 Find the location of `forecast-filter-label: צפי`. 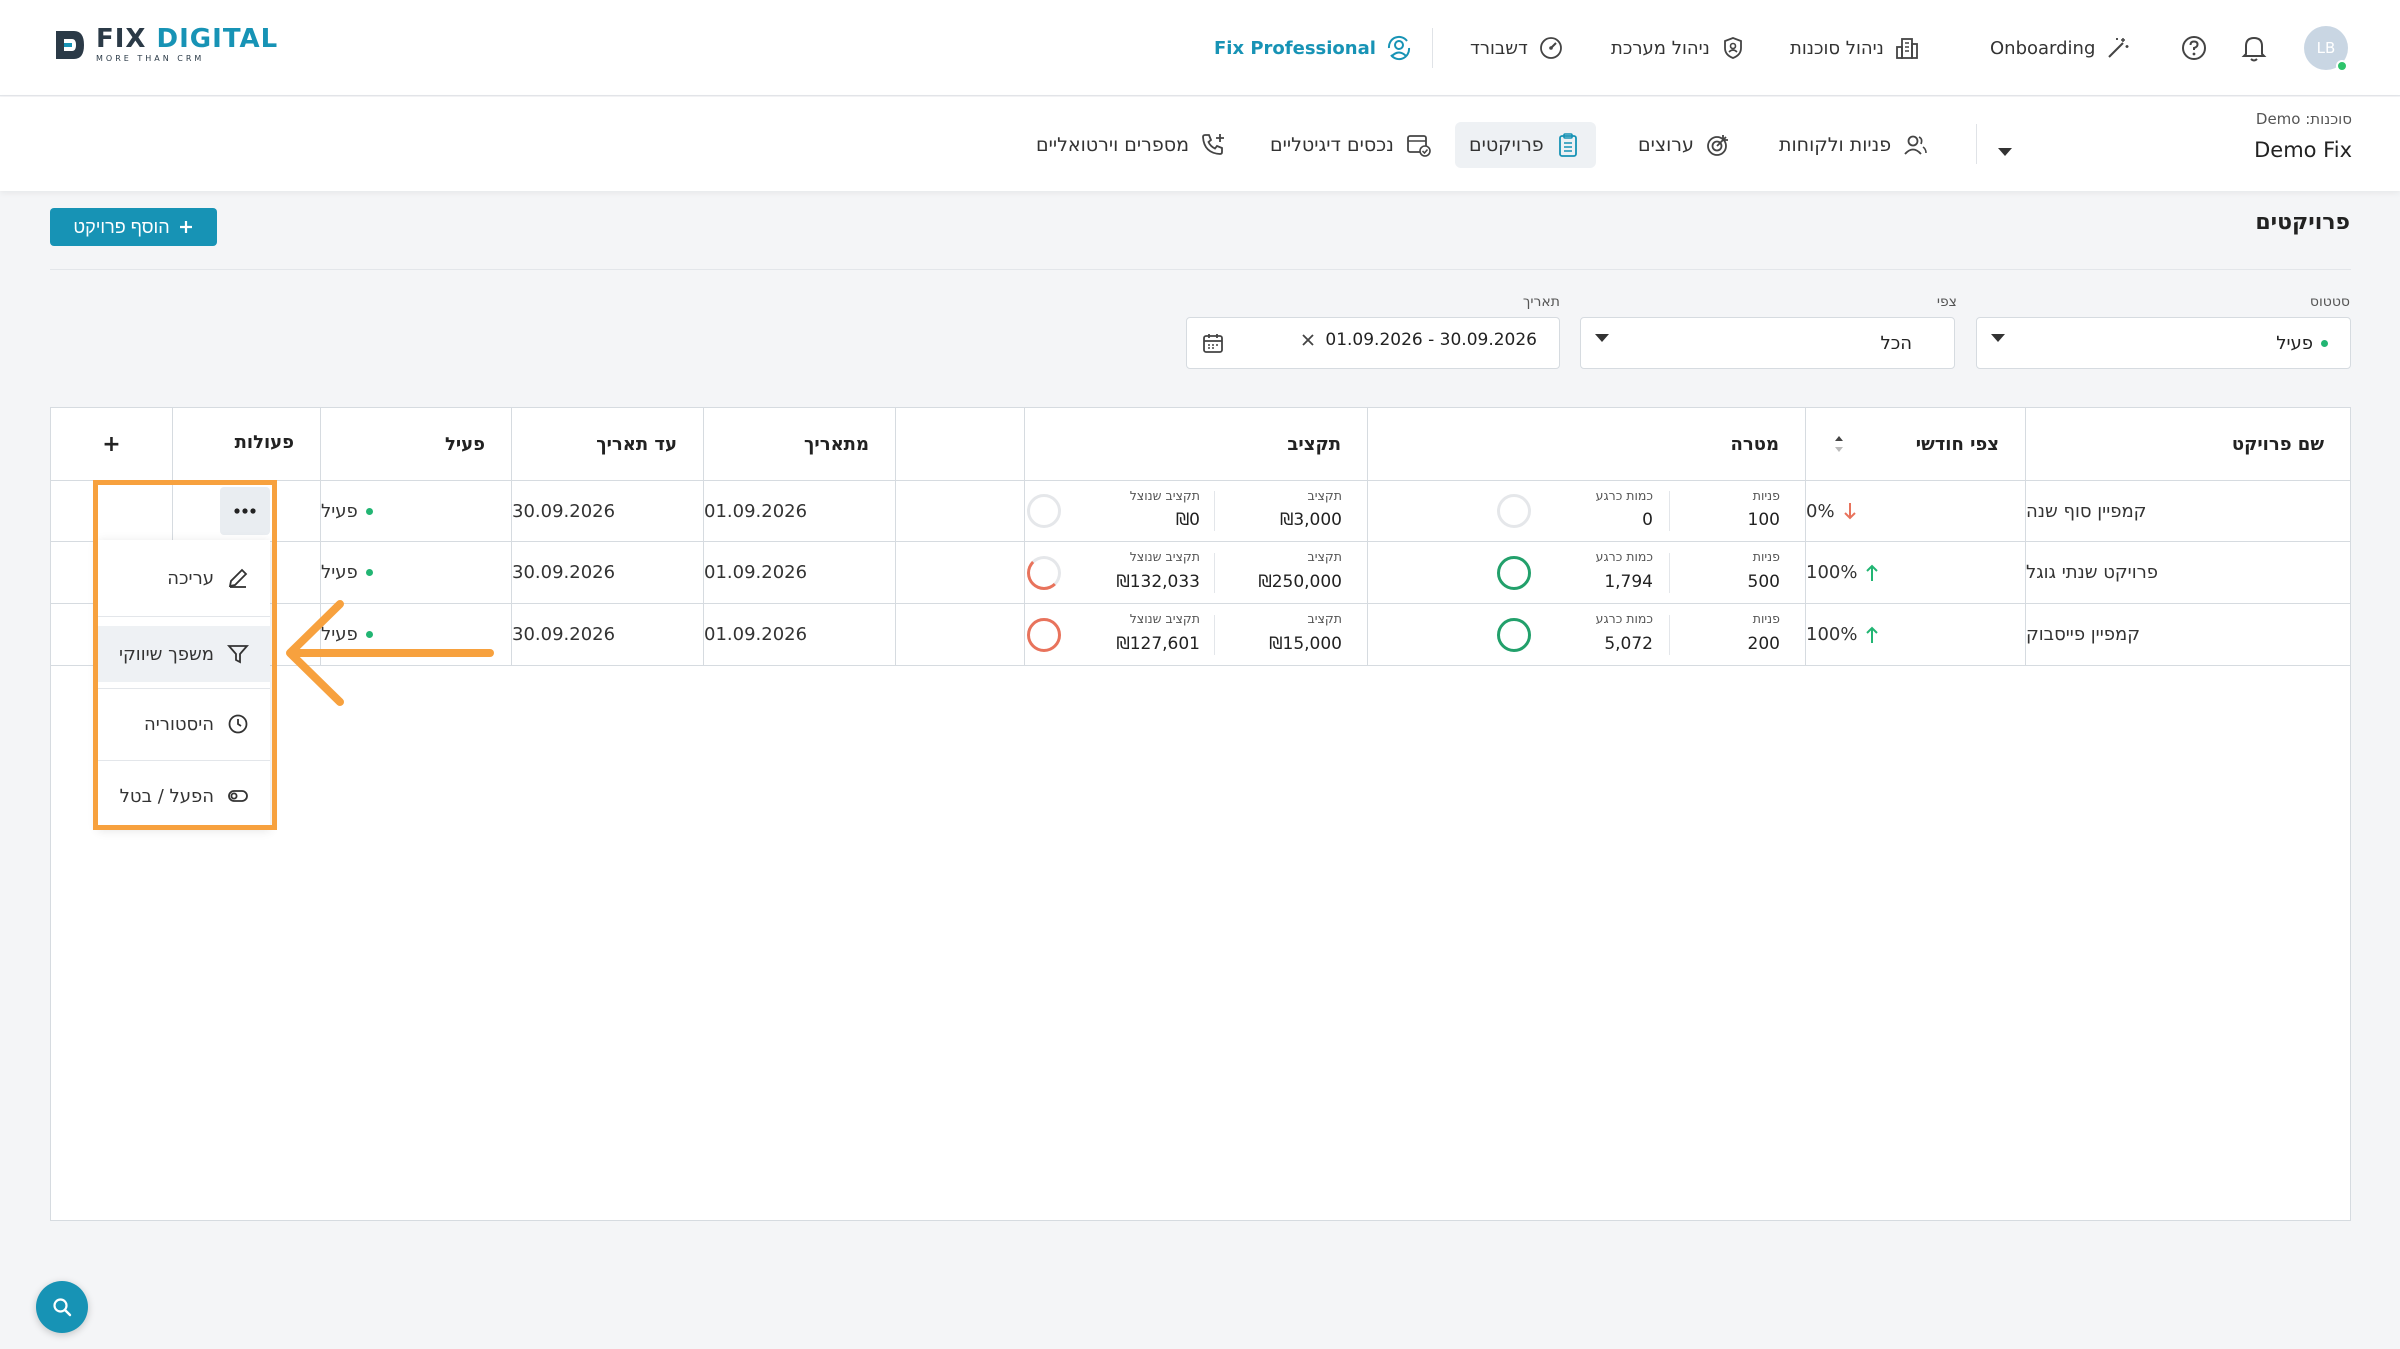

forecast-filter-label: צפי is located at coordinates (1946, 302).